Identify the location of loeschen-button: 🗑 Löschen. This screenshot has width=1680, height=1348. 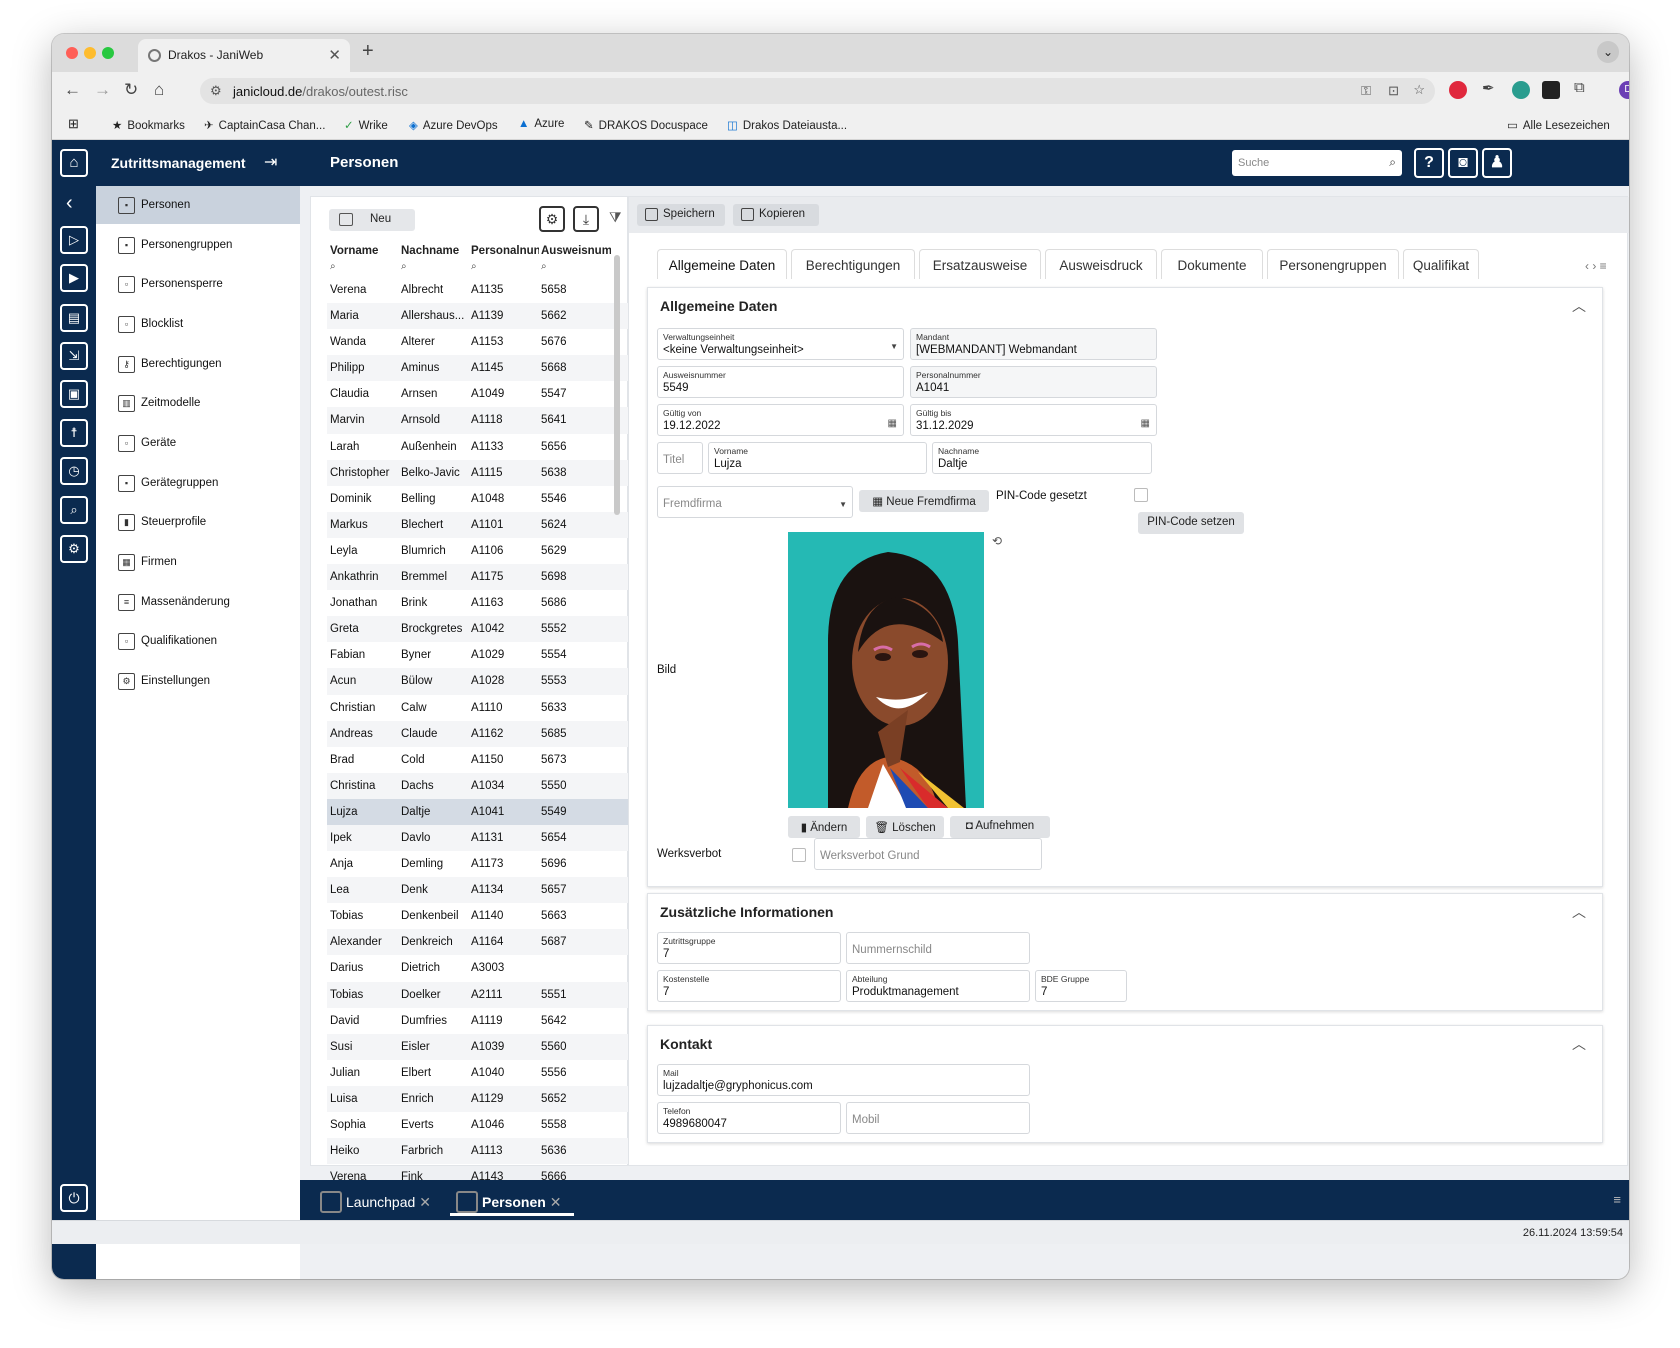
(905, 827).